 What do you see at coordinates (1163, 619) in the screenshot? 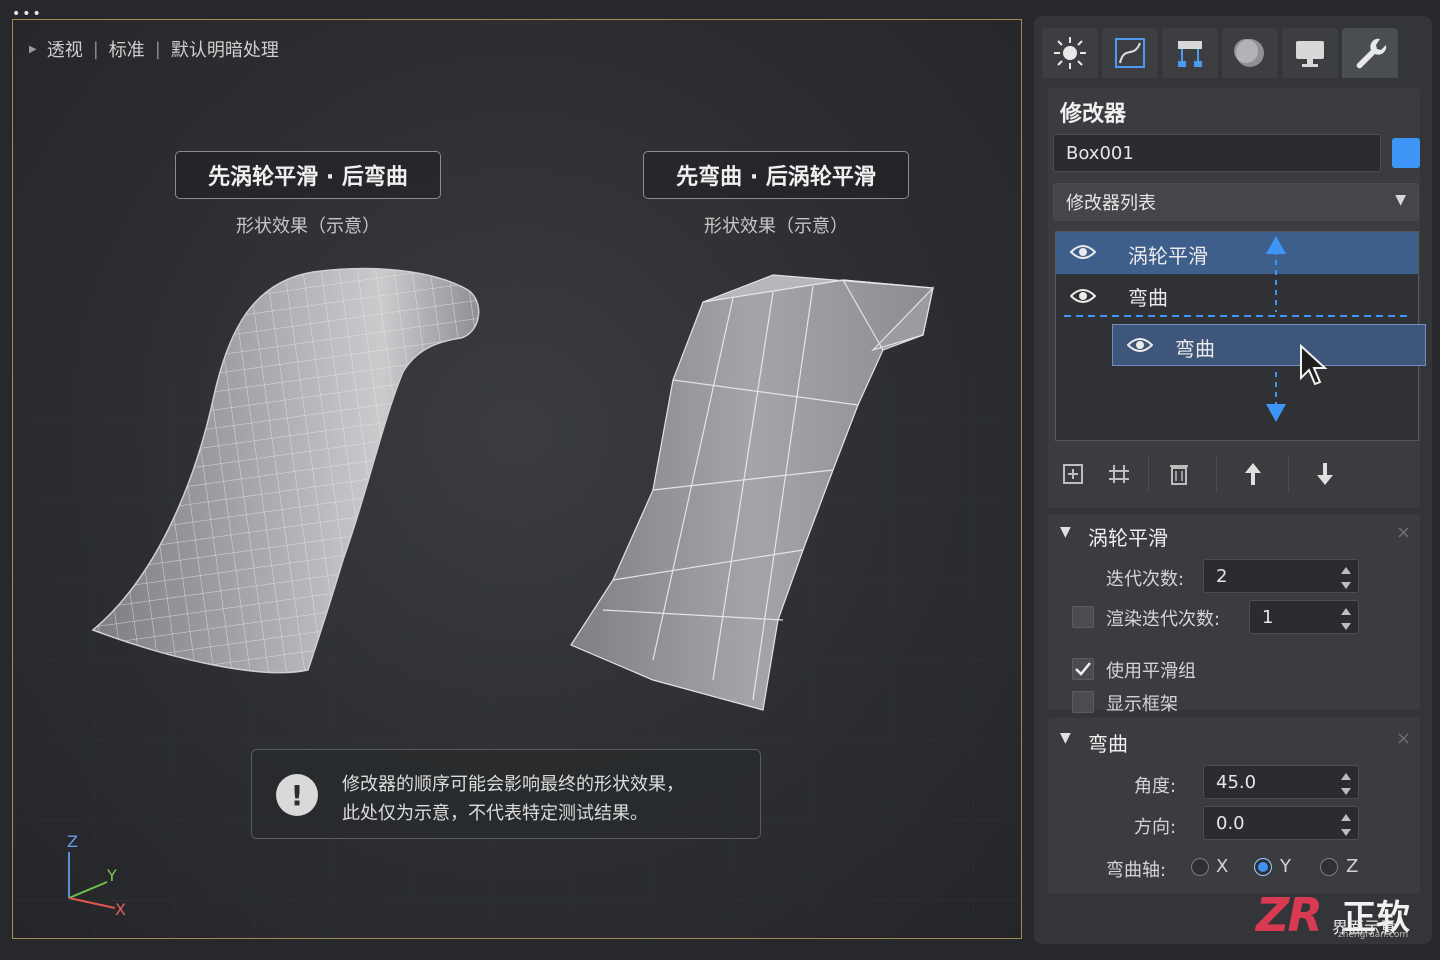
I see `render-iterations-label: 渲染迭代次数:` at bounding box center [1163, 619].